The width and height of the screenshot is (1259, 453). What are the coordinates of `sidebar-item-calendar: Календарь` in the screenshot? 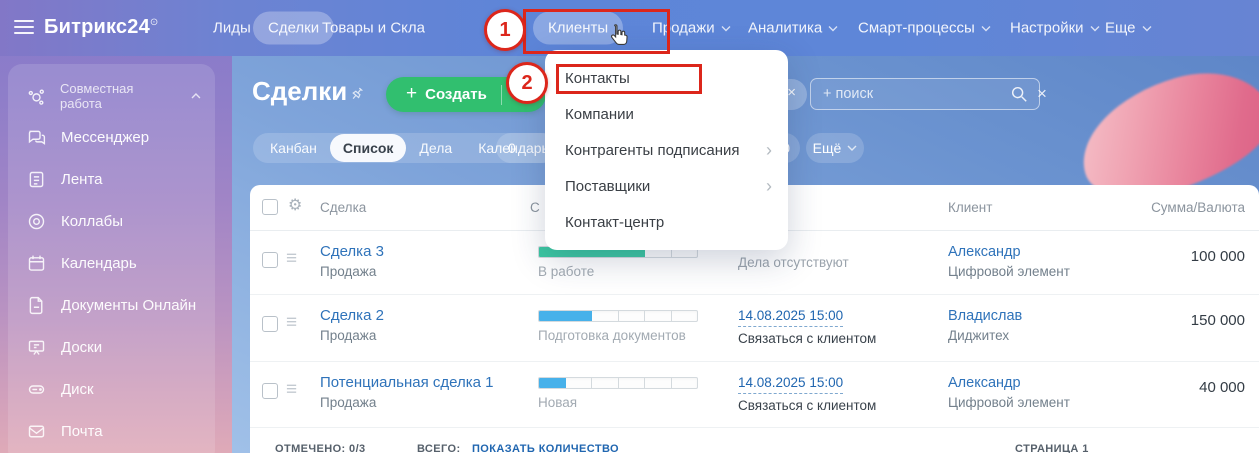 It's located at (111, 263).